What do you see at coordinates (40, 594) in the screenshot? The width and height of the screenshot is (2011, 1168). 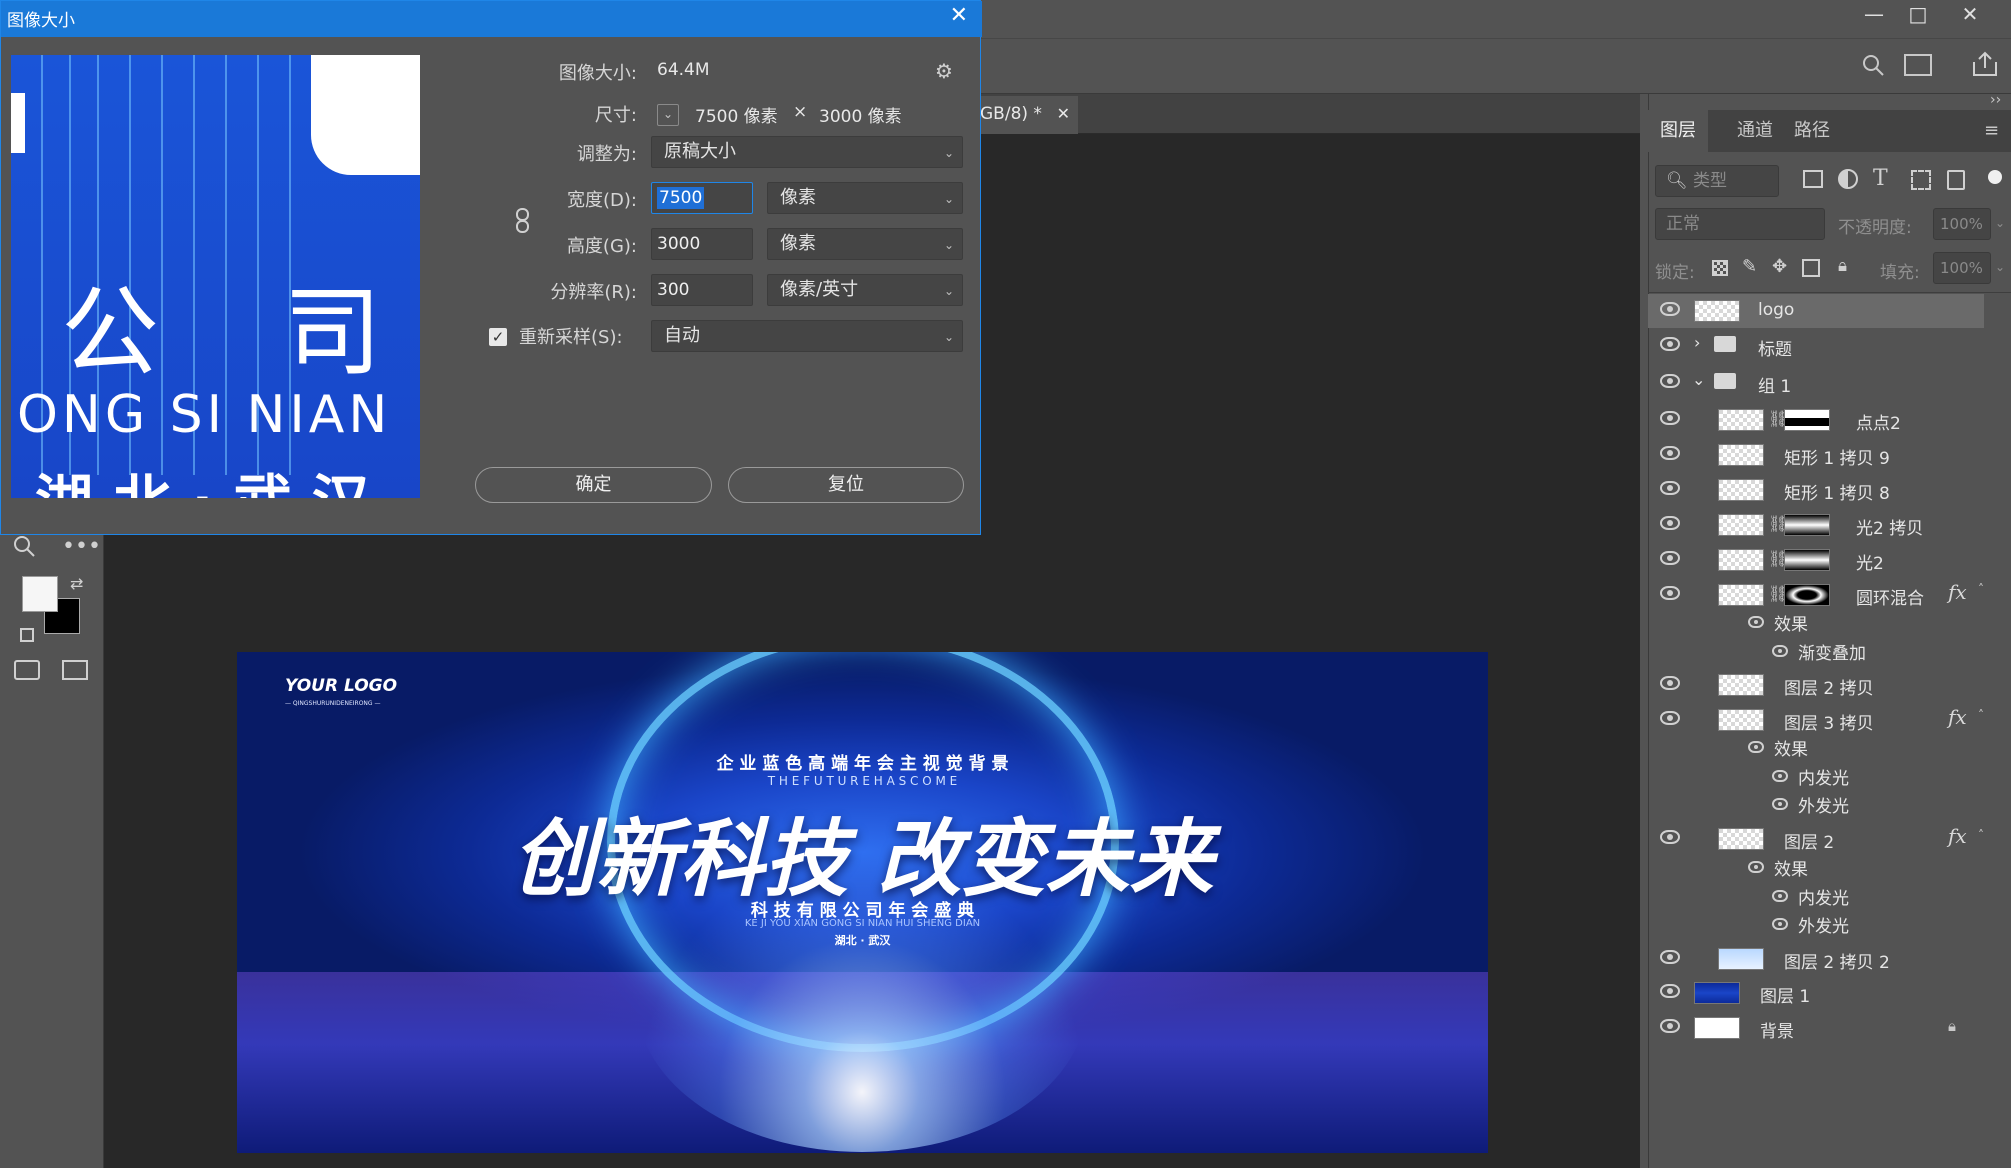 I see `foreground-color-swatch` at bounding box center [40, 594].